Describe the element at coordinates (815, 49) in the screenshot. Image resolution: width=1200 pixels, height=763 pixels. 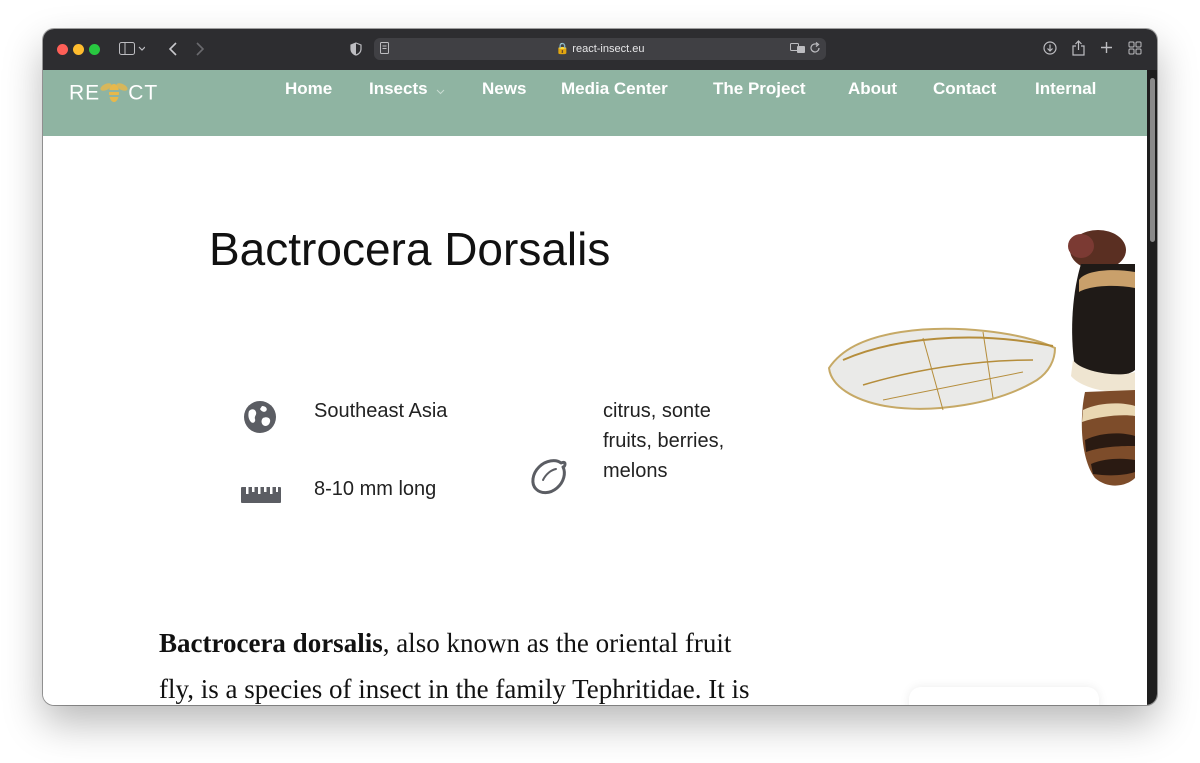
I see `reload-icon` at that location.